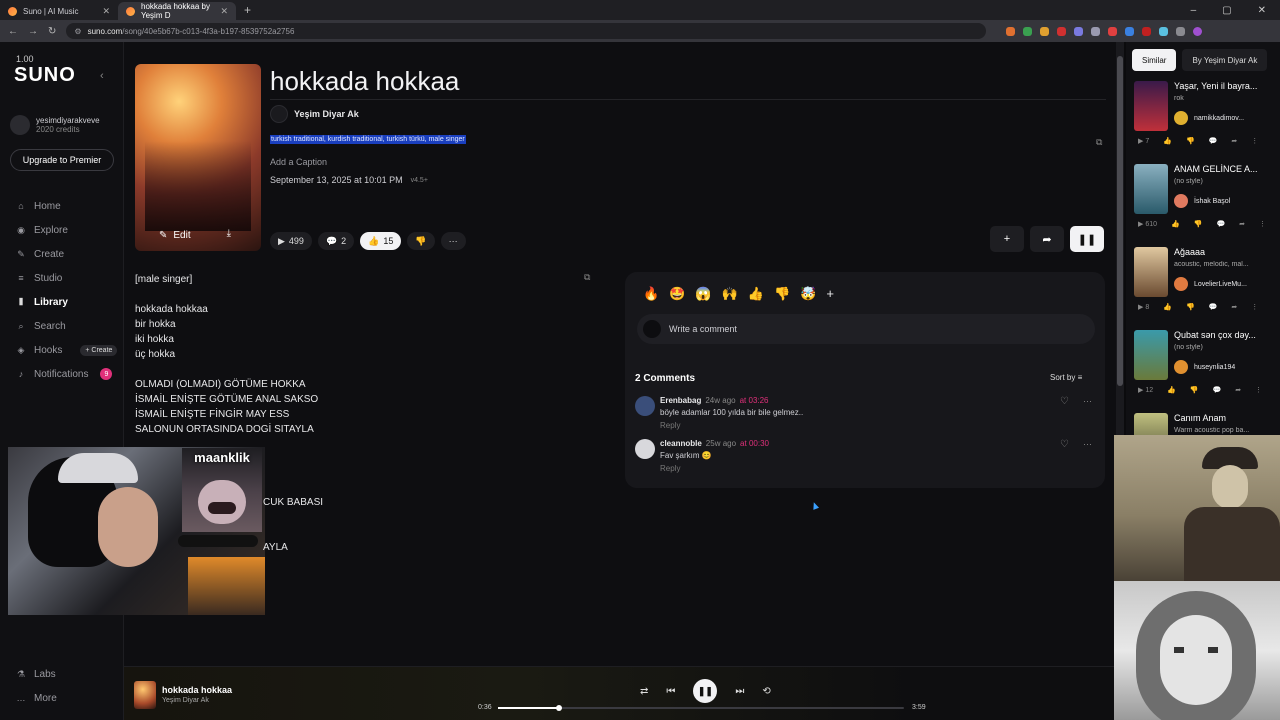 This screenshot has height=720, width=1280. What do you see at coordinates (1154, 60) in the screenshot?
I see `tab-similar: Similar` at bounding box center [1154, 60].